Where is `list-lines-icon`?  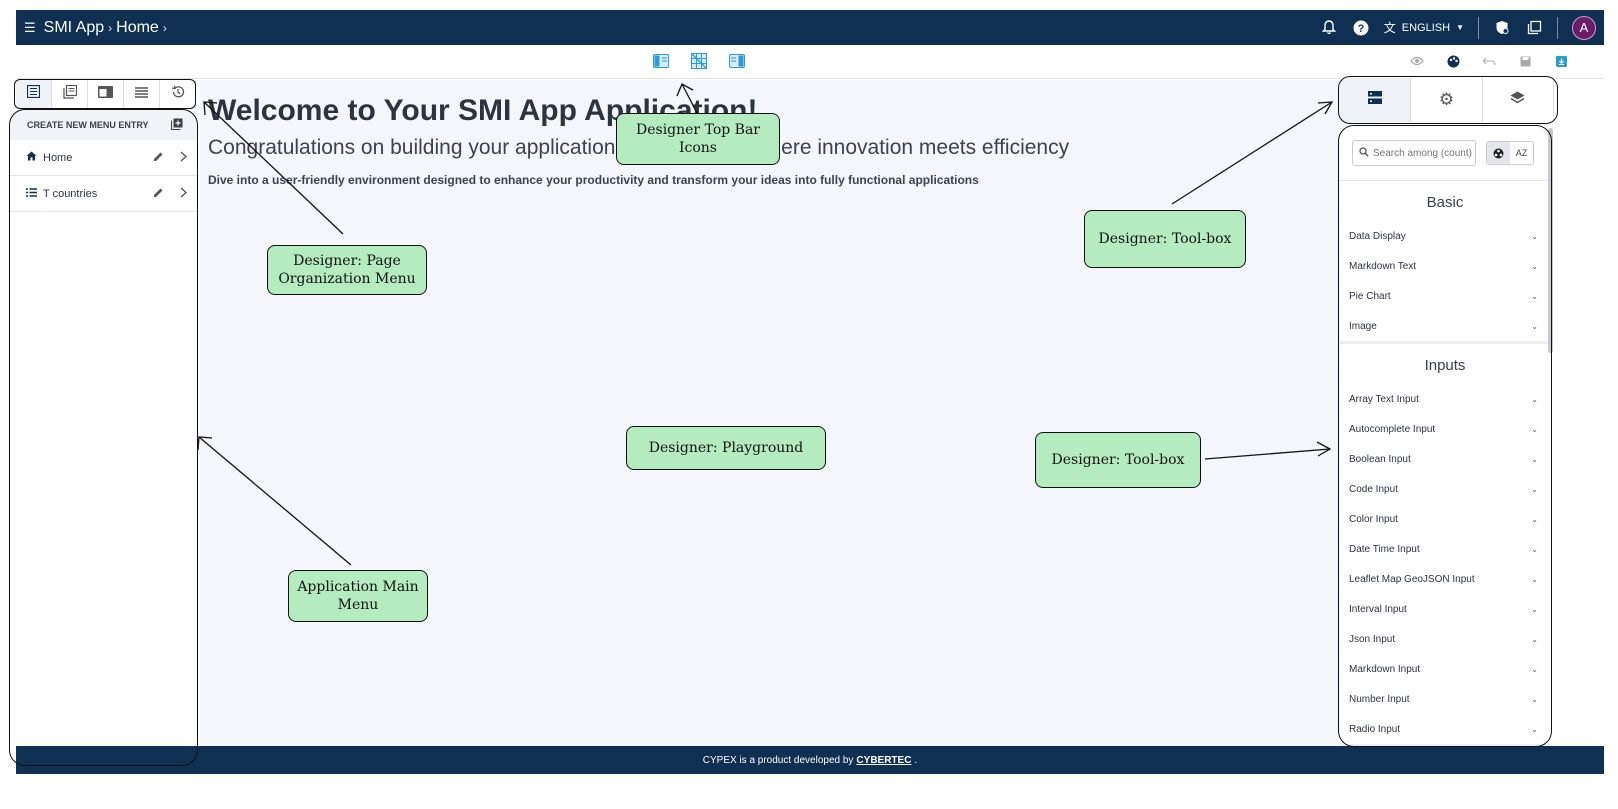
list-lines-icon is located at coordinates (141, 94).